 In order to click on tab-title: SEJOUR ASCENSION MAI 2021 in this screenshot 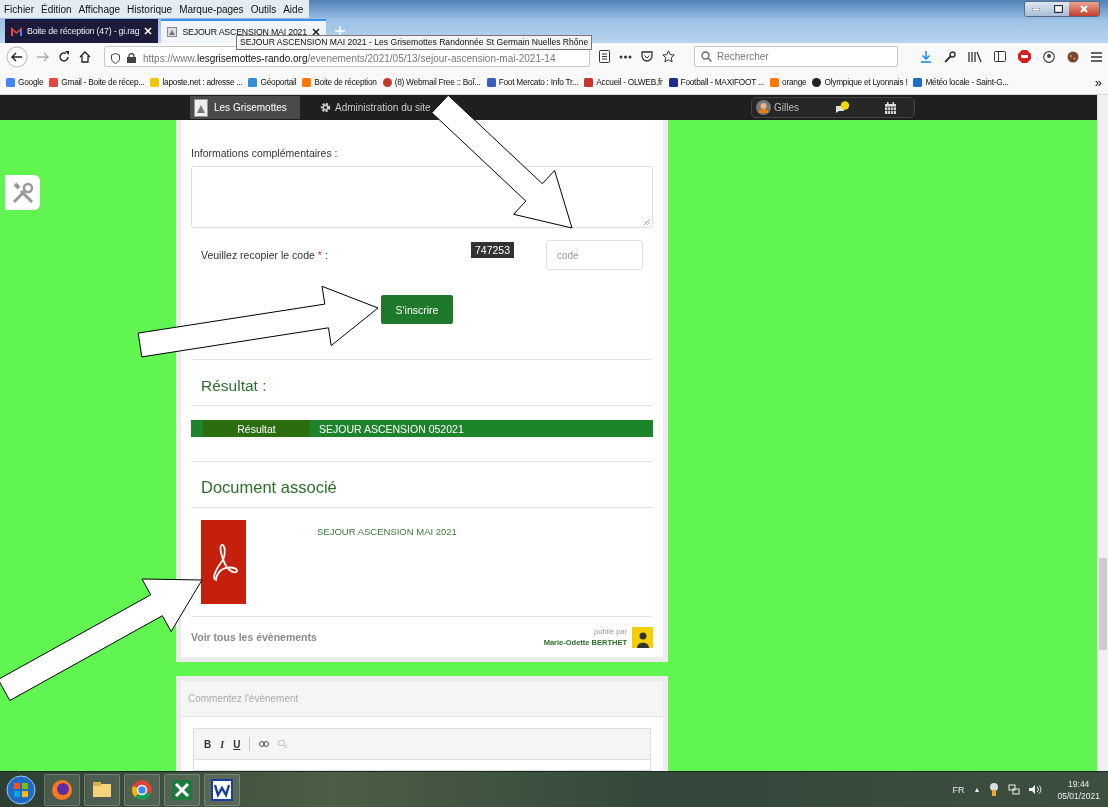, I will do `click(244, 32)`.